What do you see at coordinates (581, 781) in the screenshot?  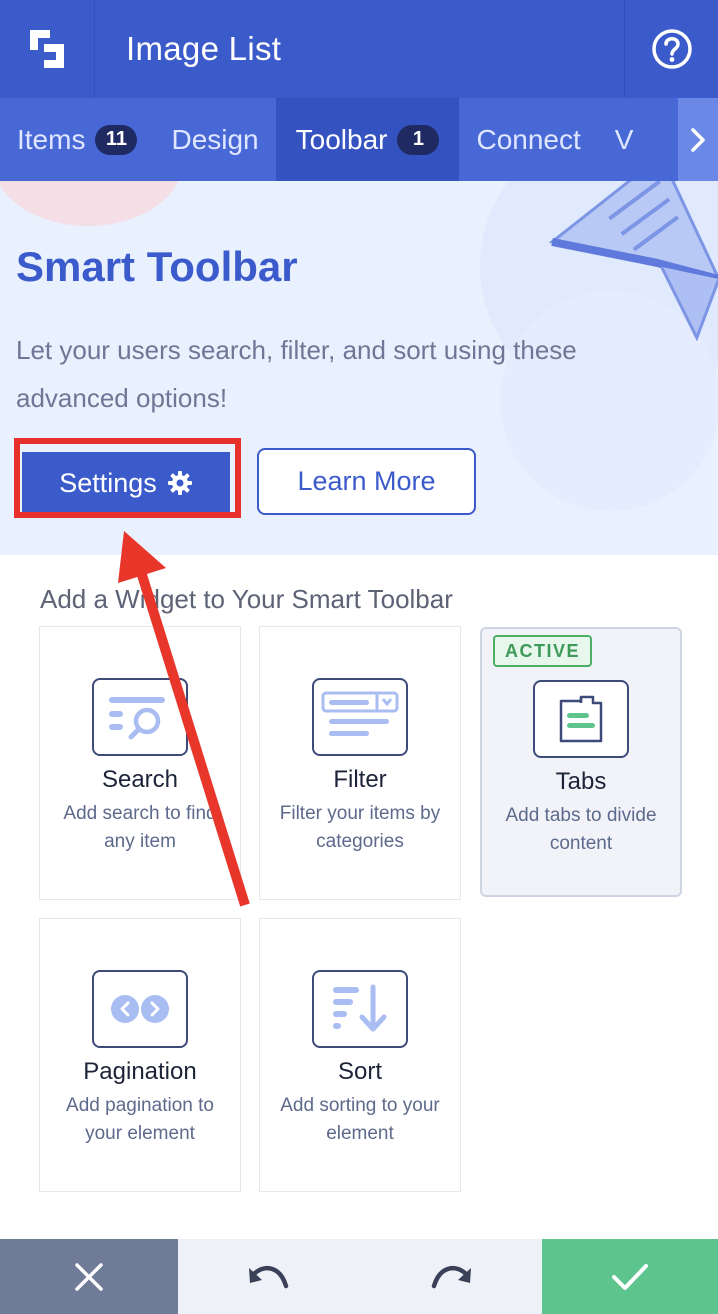 I see `widget-title: Tabs` at bounding box center [581, 781].